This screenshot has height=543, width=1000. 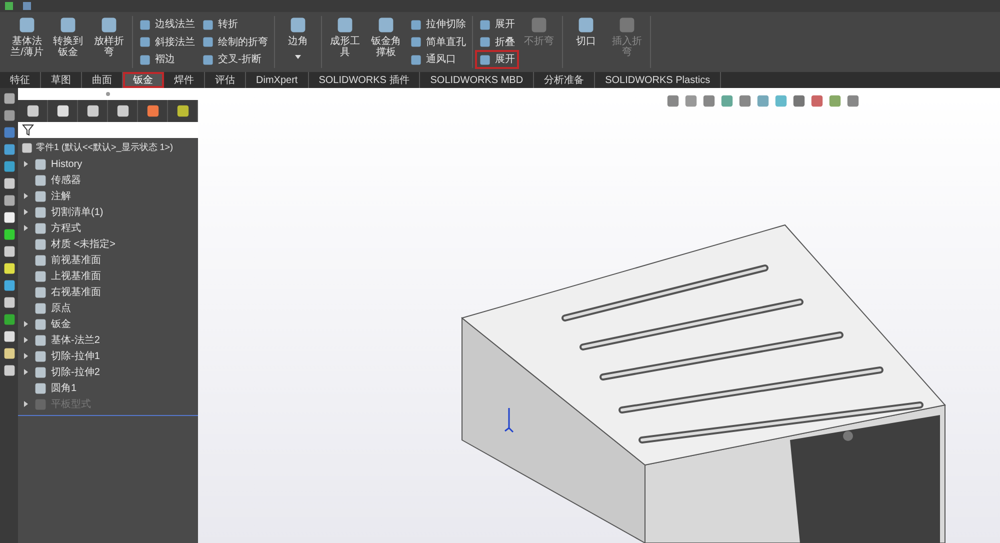 What do you see at coordinates (386, 42) in the screenshot?
I see `ribbon-button: 钣金角撑板` at bounding box center [386, 42].